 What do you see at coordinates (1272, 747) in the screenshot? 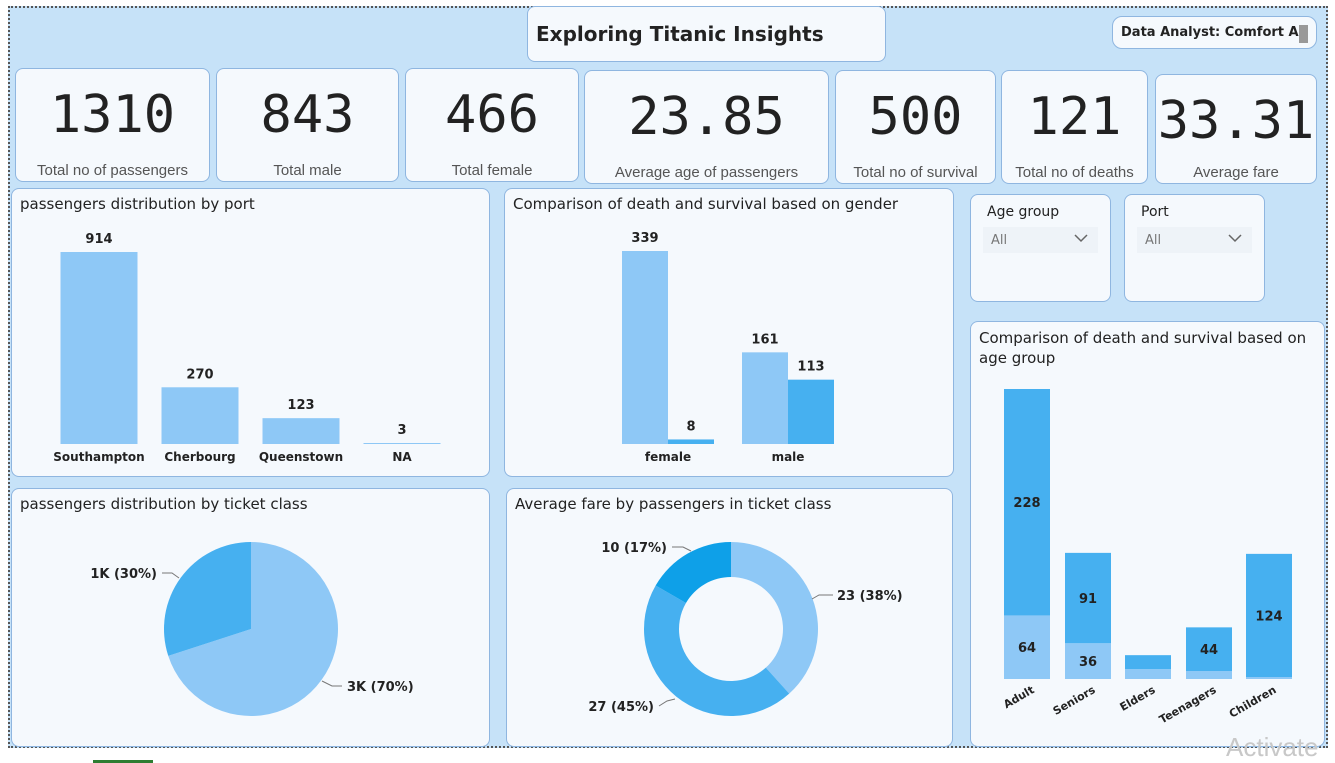
I see `activate-watermark: Activate` at bounding box center [1272, 747].